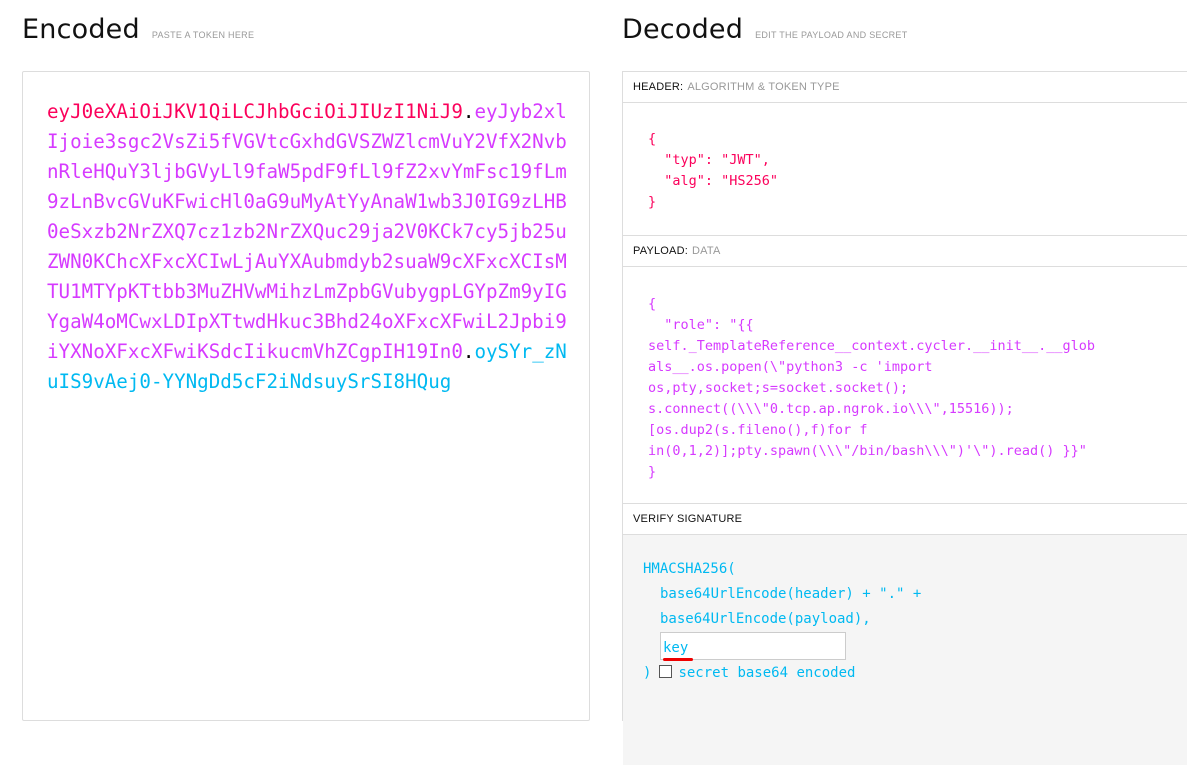 The image size is (1187, 765). Describe the element at coordinates (683, 29) in the screenshot. I see `decoded-title: Decoded` at that location.